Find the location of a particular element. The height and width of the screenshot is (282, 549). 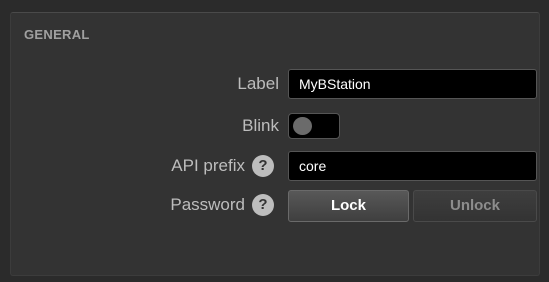

api-prefix-help-icon: ? is located at coordinates (263, 166).